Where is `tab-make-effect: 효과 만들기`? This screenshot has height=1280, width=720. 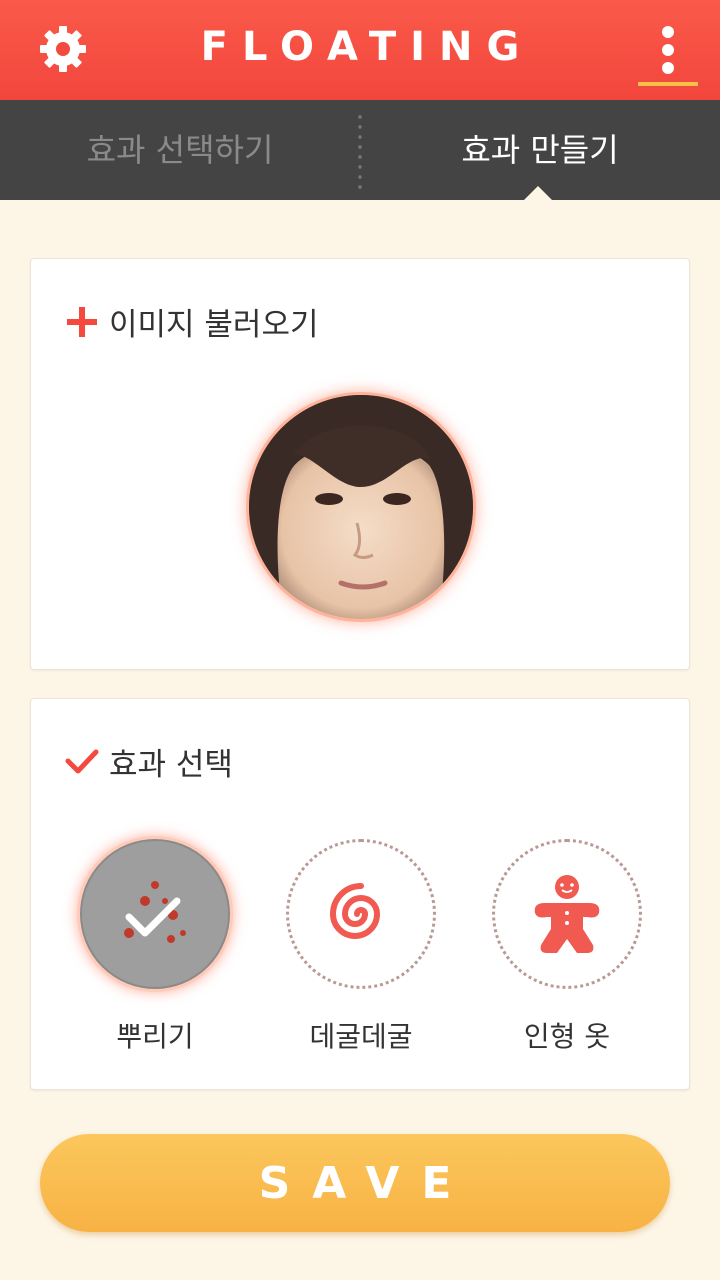
tab-make-effect: 효과 만들기 is located at coordinates (540, 150).